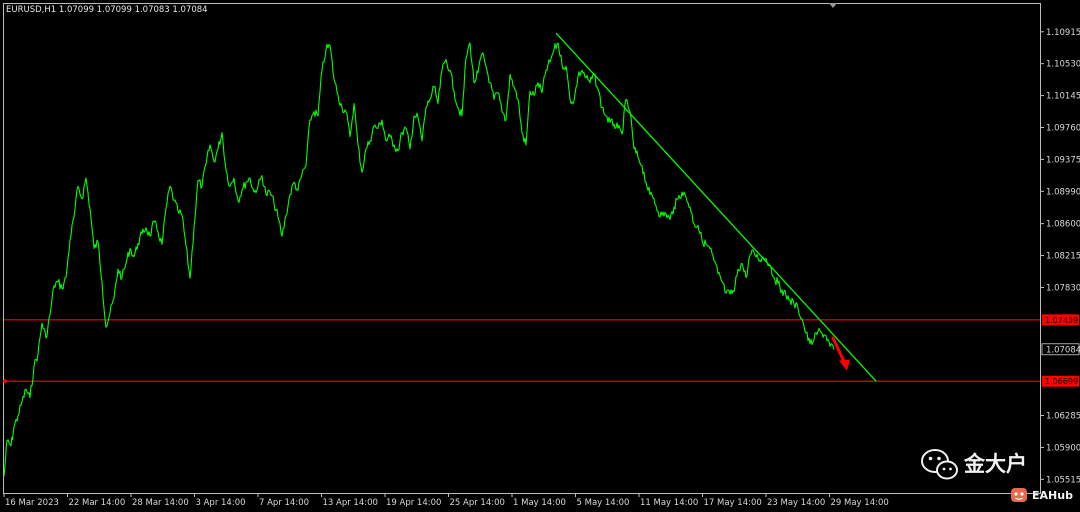  What do you see at coordinates (160, 503) in the screenshot?
I see `x-tick-label: 28 Mar 14:00` at bounding box center [160, 503].